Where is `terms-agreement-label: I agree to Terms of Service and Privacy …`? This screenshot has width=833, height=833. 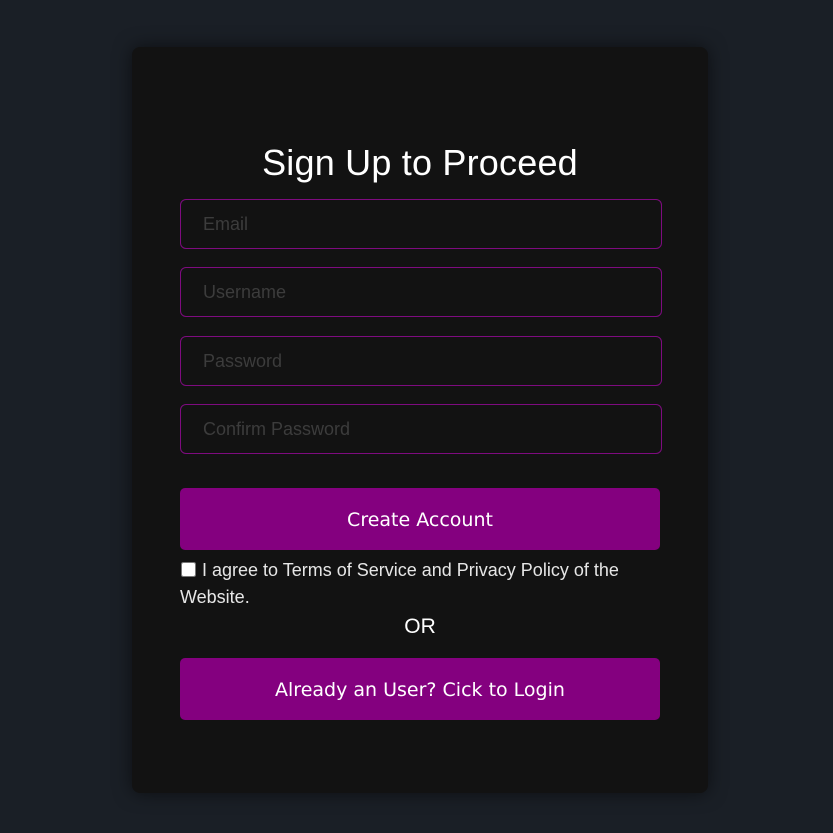
terms-agreement-label: I agree to Terms of Service and Privacy … is located at coordinates (399, 583).